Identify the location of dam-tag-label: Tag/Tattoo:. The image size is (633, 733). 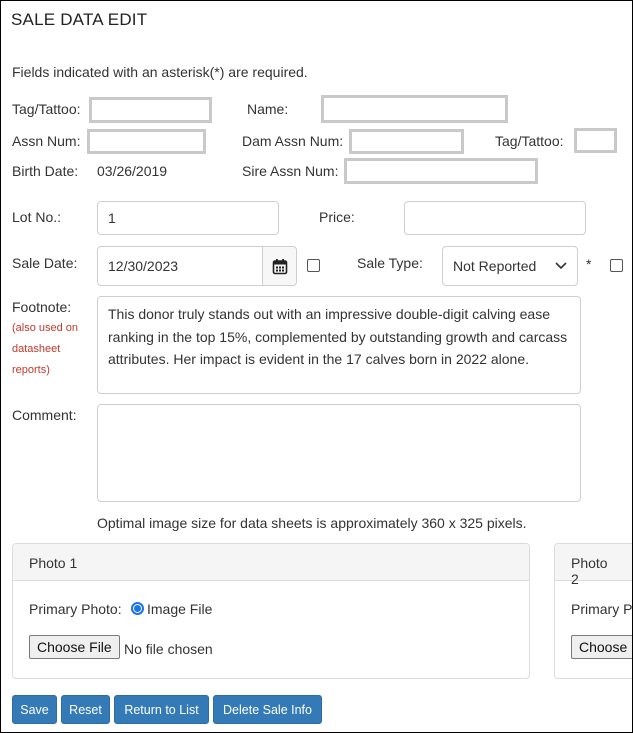
(529, 141).